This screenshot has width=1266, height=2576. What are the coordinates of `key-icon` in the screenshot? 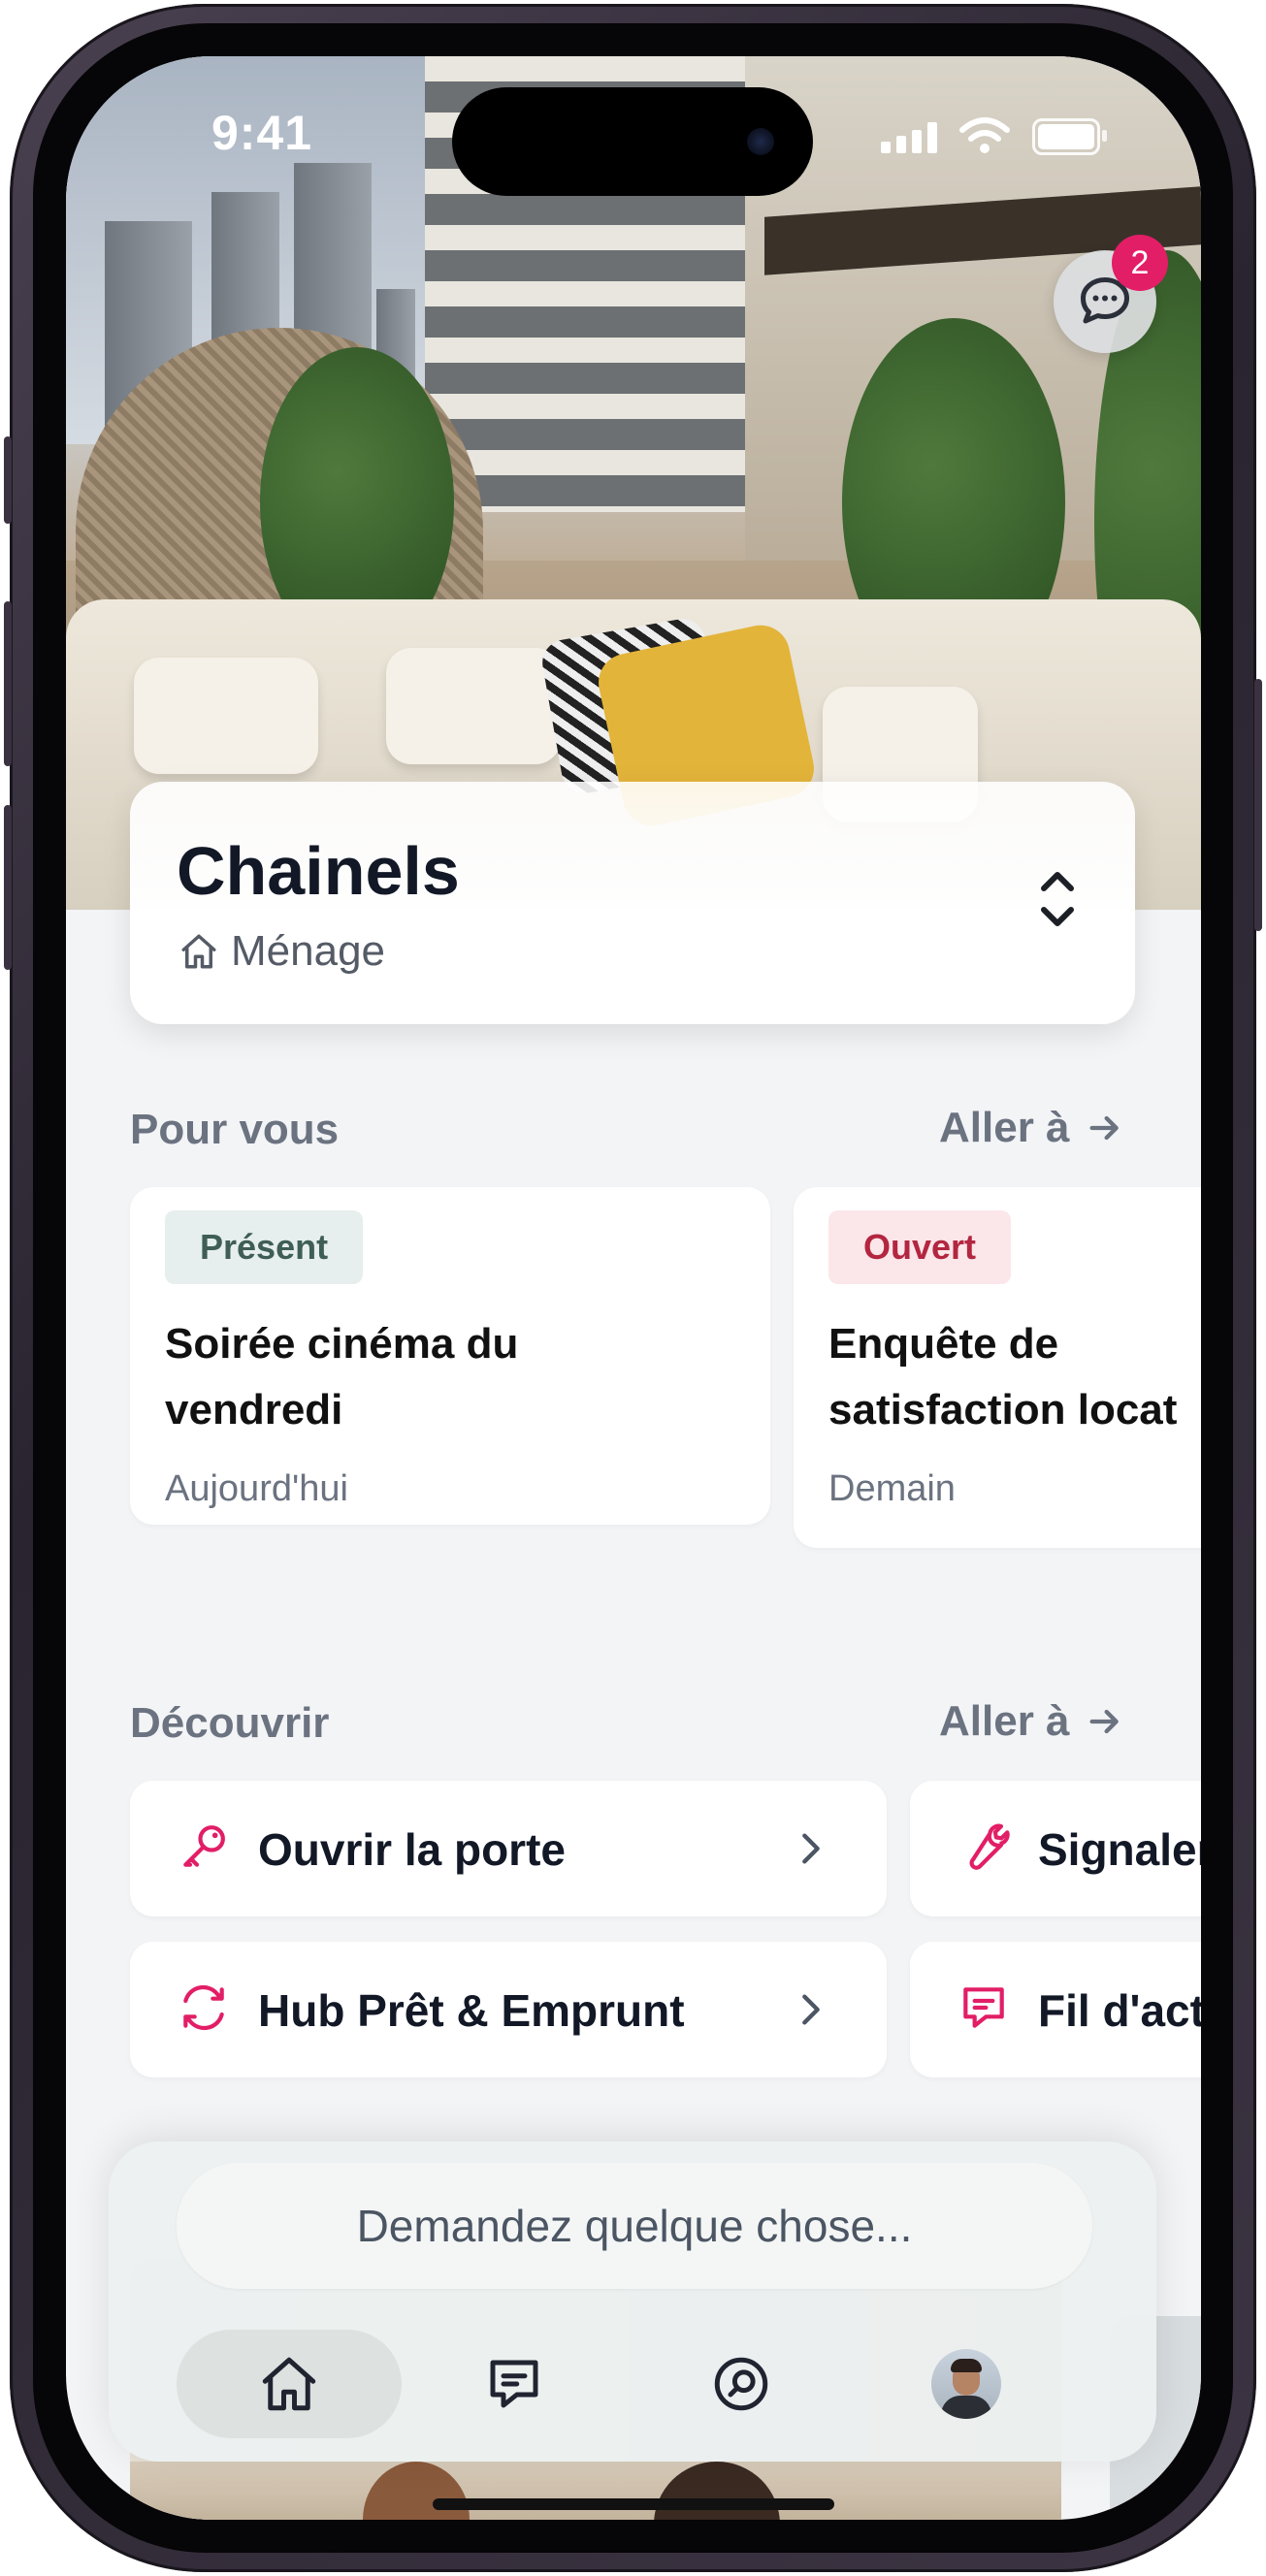 It's located at (204, 1846).